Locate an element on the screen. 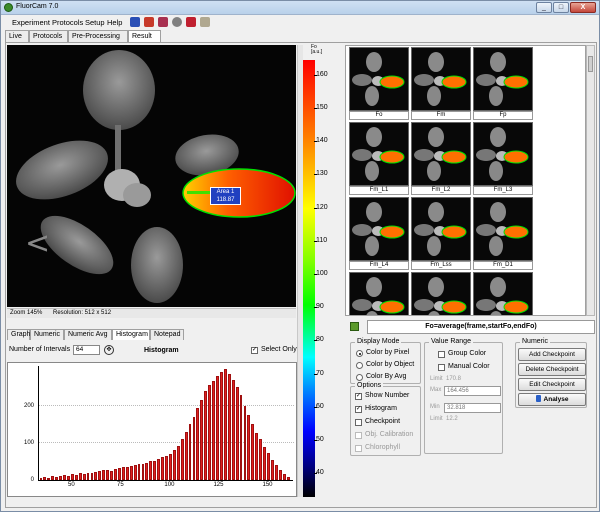  select-only-checkbox: ✓ is located at coordinates (254, 350).